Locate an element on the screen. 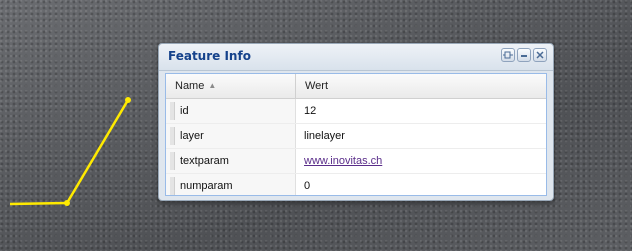 Image resolution: width=632 pixels, height=251 pixels. minimize-icon is located at coordinates (524, 55).